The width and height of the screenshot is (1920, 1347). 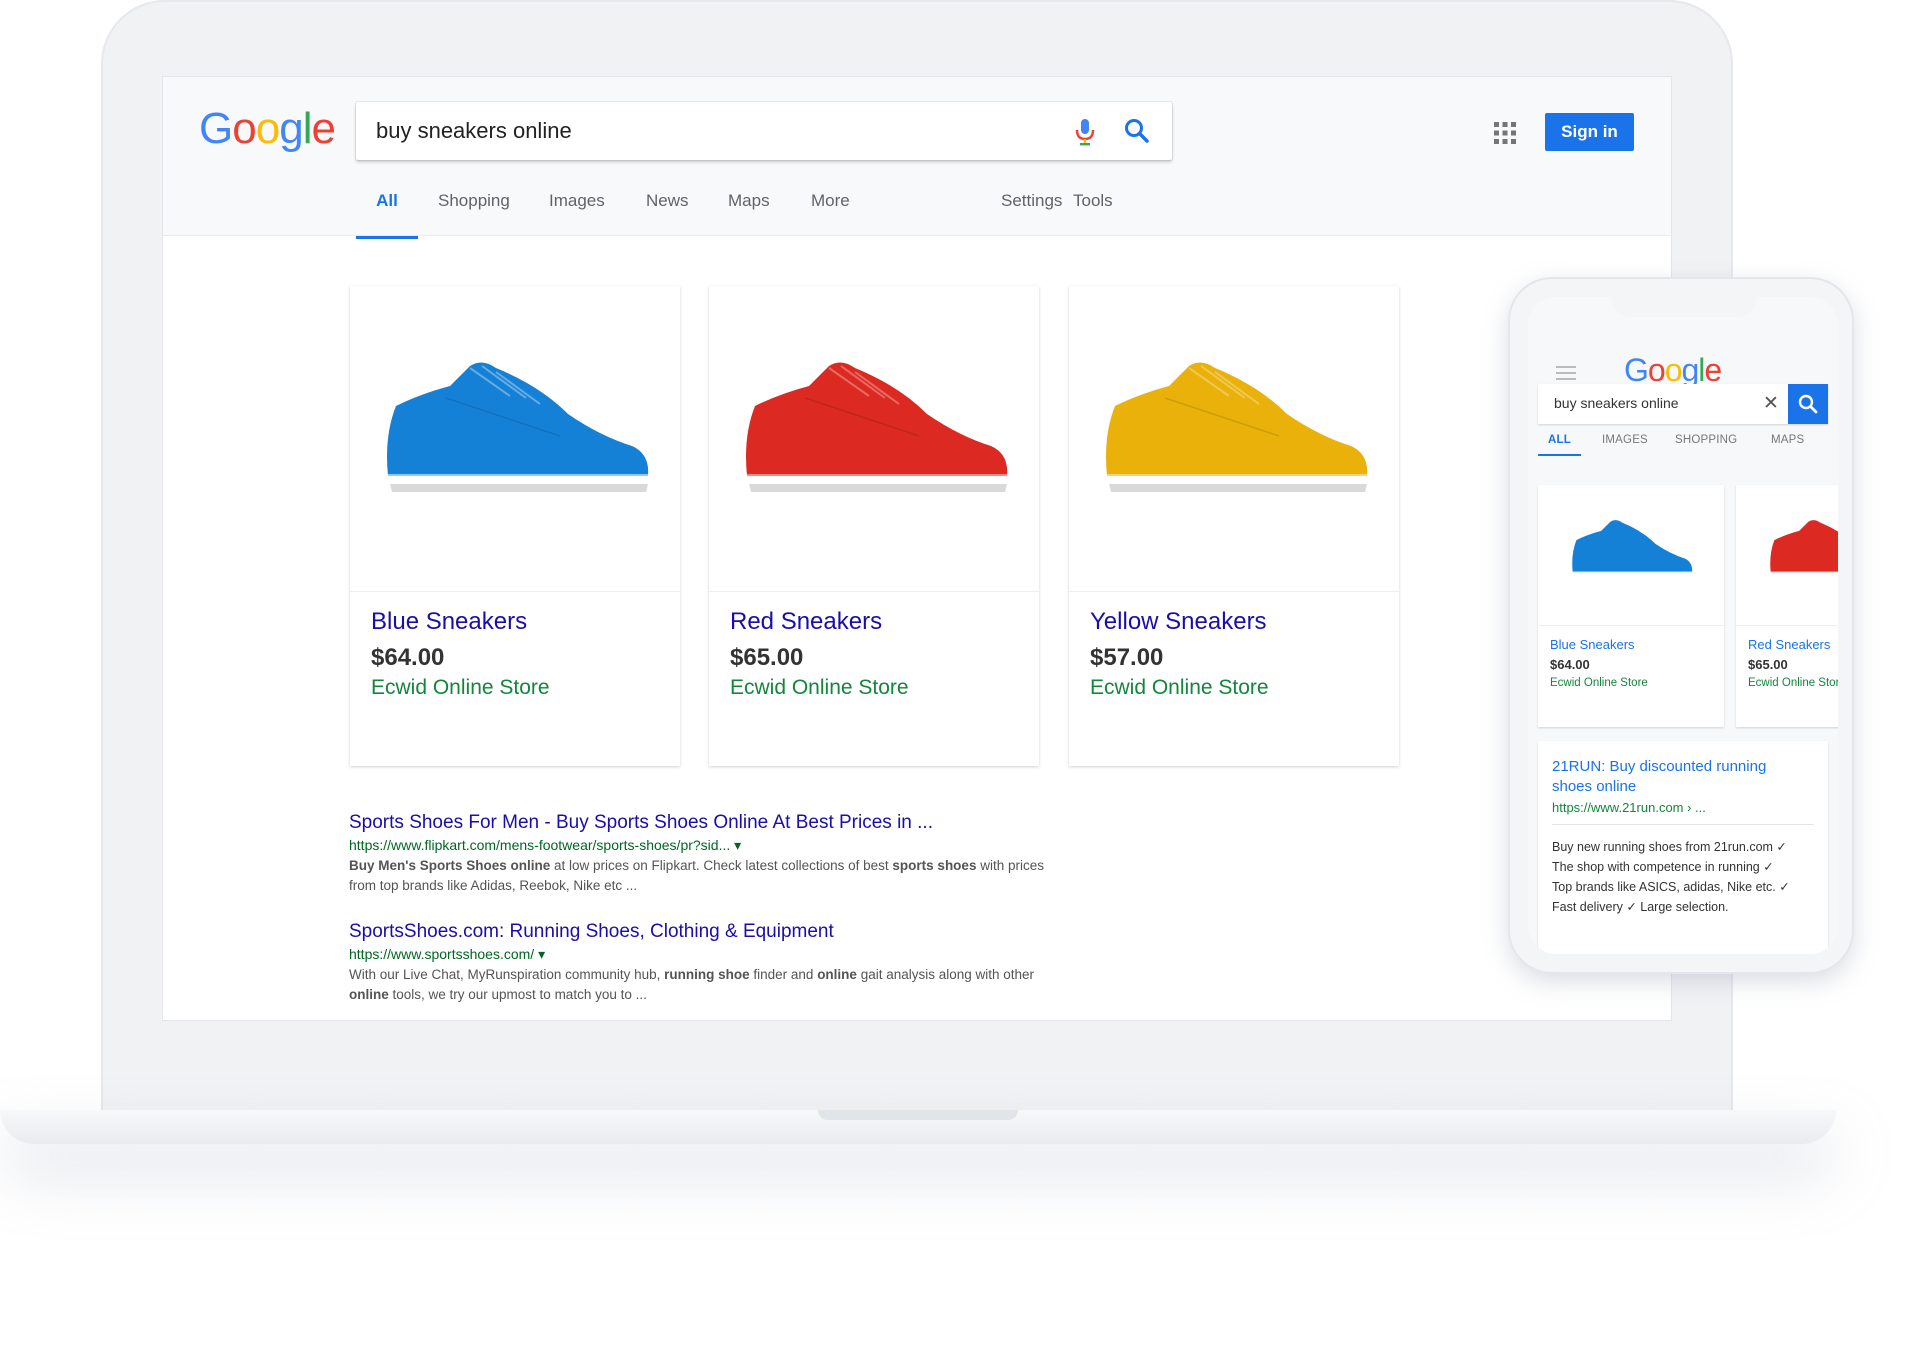 I want to click on result-url-text: https://www.sportsshoes.com/, so click(x=442, y=954).